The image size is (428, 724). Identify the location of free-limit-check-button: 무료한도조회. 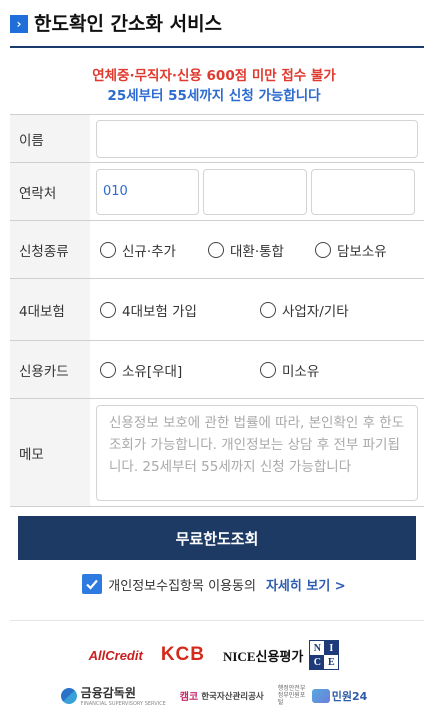
(217, 538).